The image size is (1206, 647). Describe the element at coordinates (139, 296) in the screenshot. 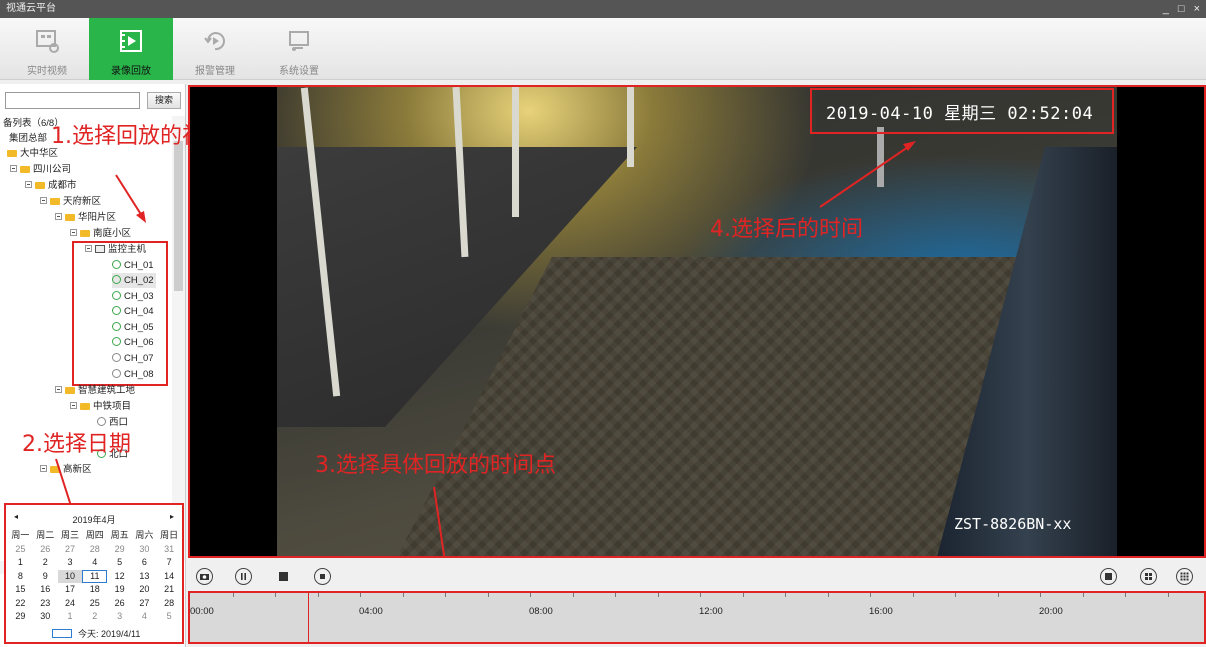

I see `channel-label: CH_03` at that location.